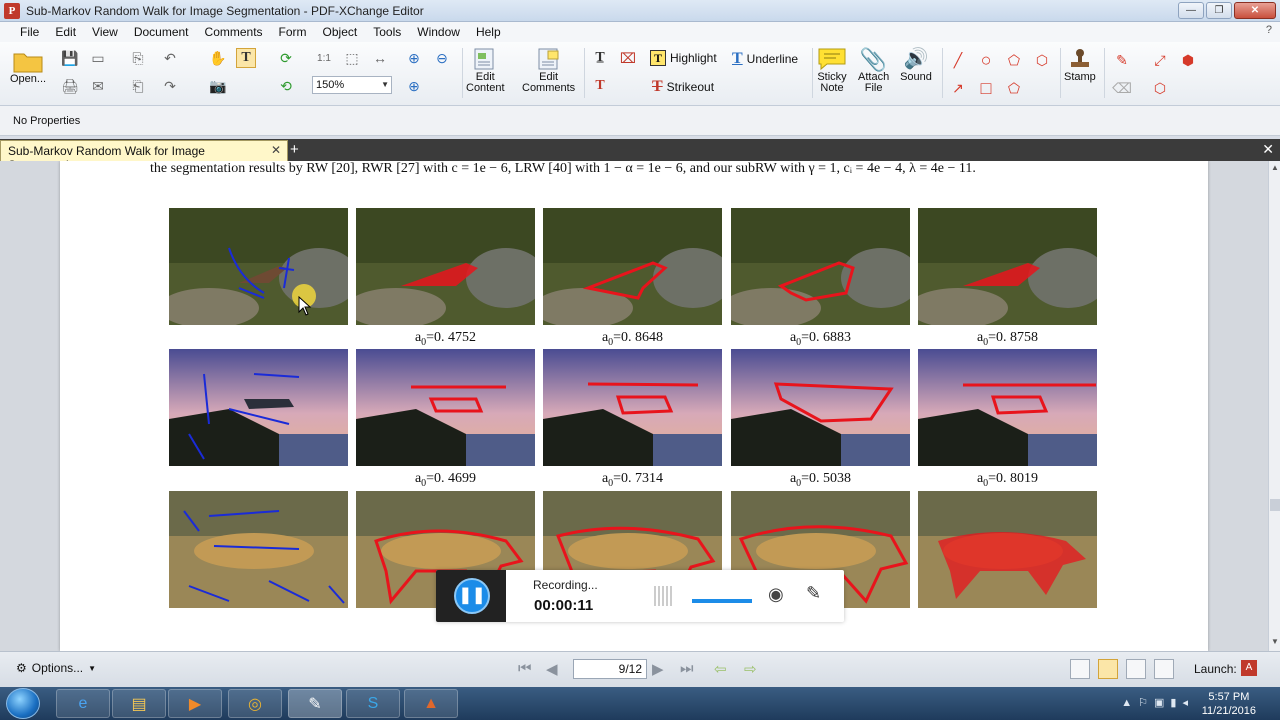  What do you see at coordinates (1275, 169) in the screenshot?
I see `scroll-up-icon: ▲` at bounding box center [1275, 169].